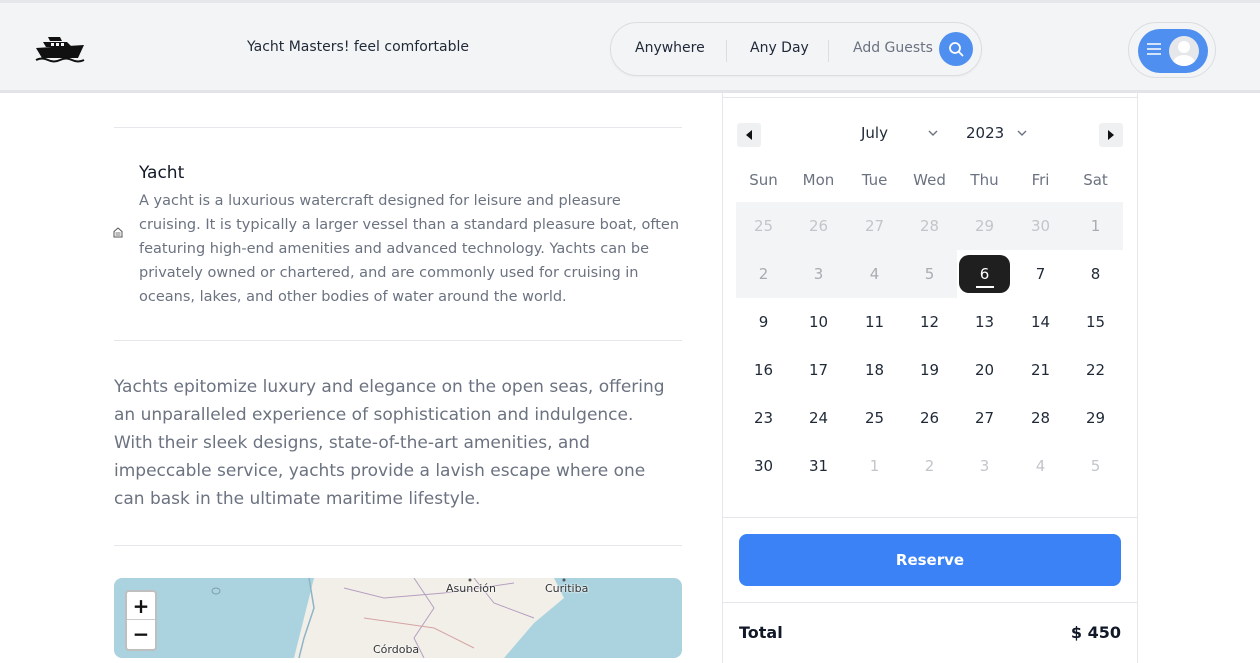 This screenshot has width=1260, height=663. What do you see at coordinates (985, 287) in the screenshot?
I see `today-underline` at bounding box center [985, 287].